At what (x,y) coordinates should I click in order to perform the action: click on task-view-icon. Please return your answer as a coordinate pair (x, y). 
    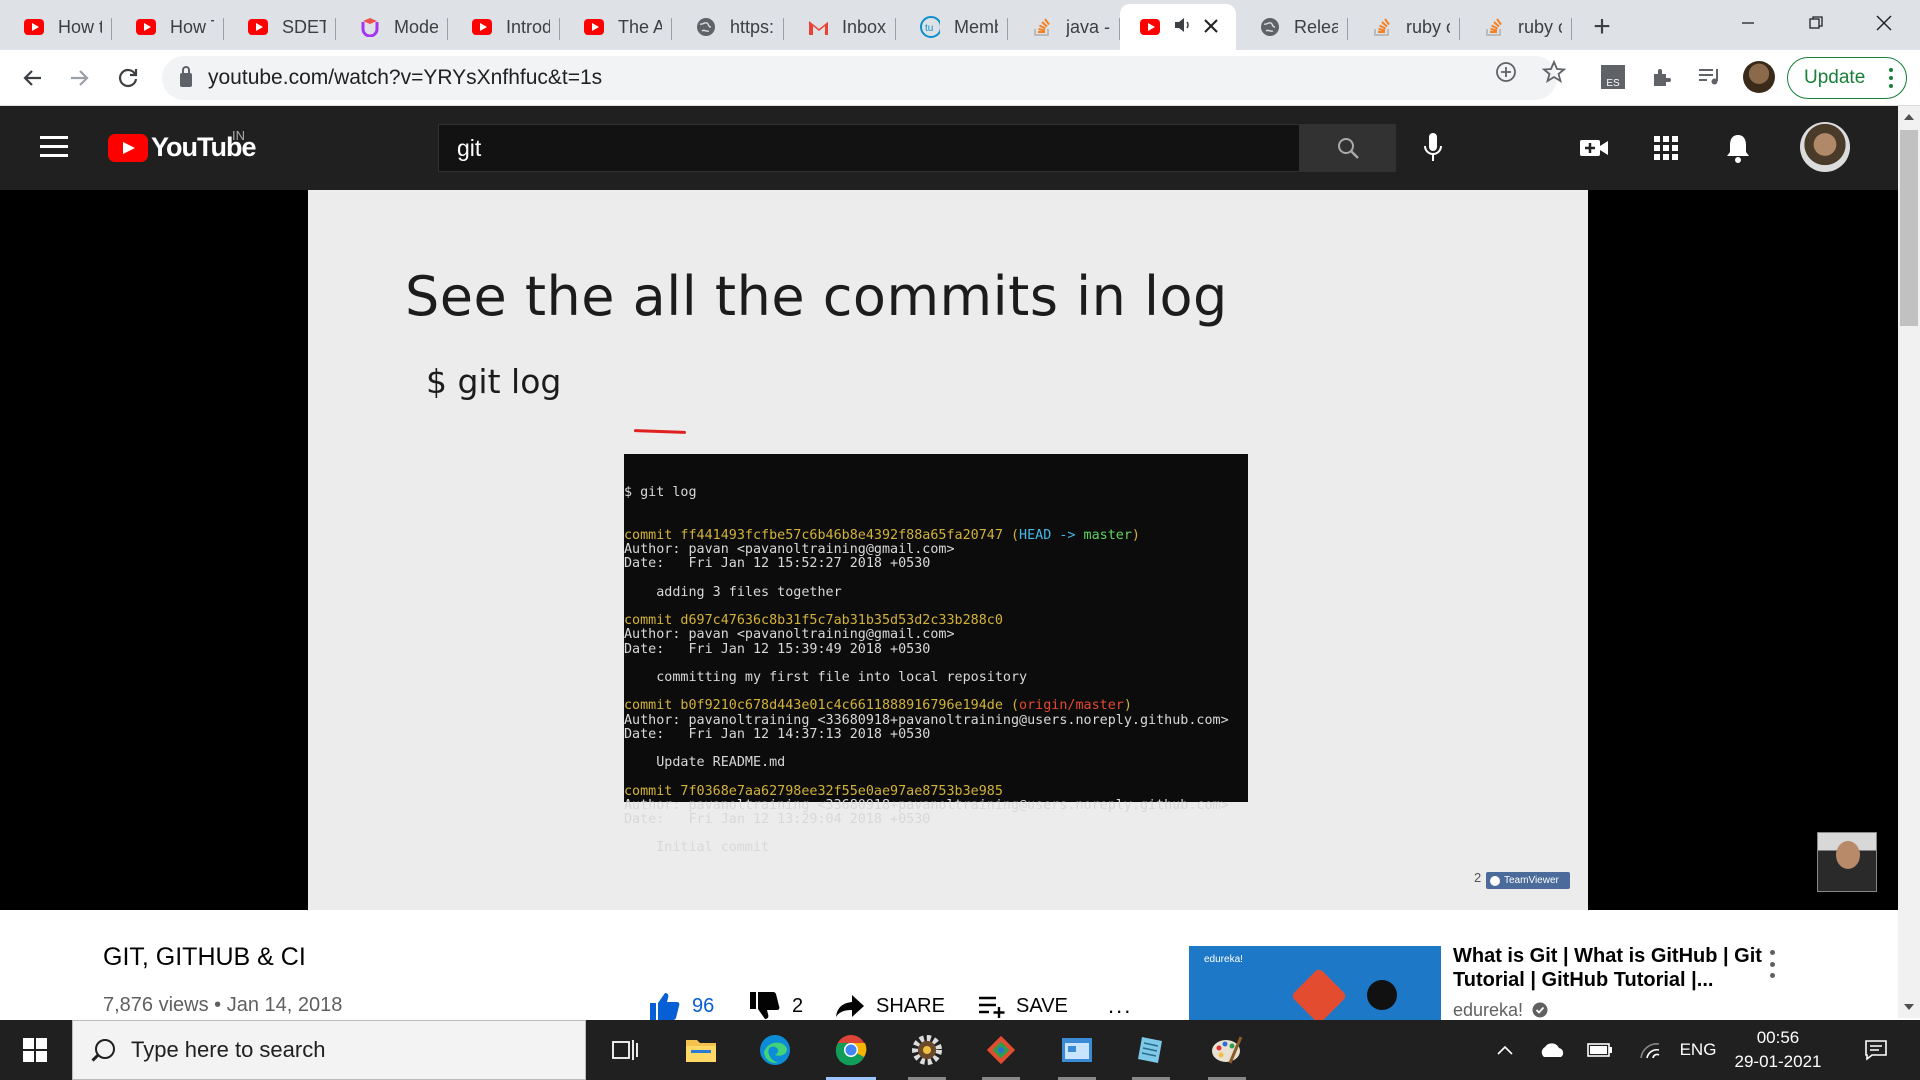
    Looking at the image, I should click on (625, 1050).